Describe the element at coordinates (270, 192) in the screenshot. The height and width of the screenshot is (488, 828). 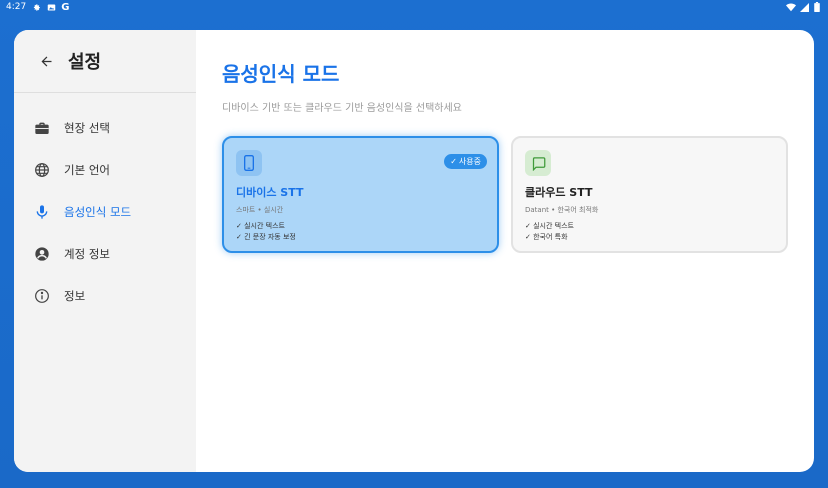
I see `option-title: 디바이스 STT` at that location.